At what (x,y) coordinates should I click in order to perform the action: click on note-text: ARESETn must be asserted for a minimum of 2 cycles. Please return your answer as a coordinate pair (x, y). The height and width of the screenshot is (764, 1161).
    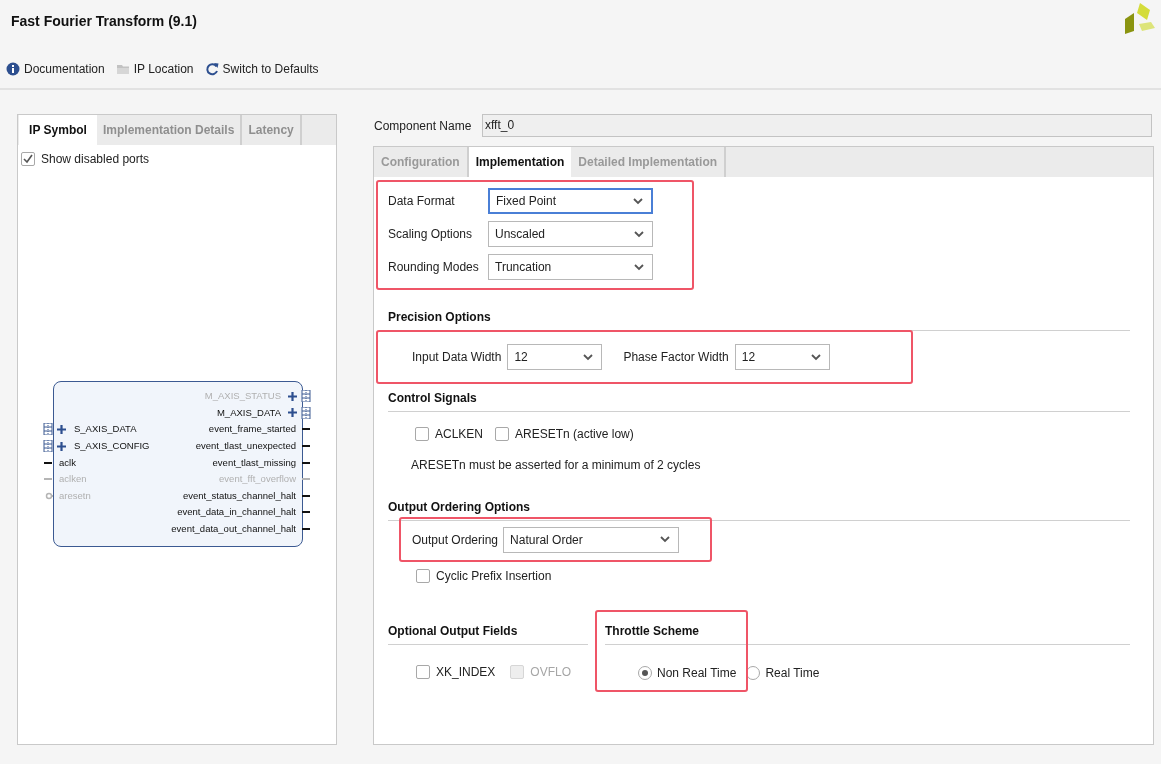
    Looking at the image, I should click on (556, 465).